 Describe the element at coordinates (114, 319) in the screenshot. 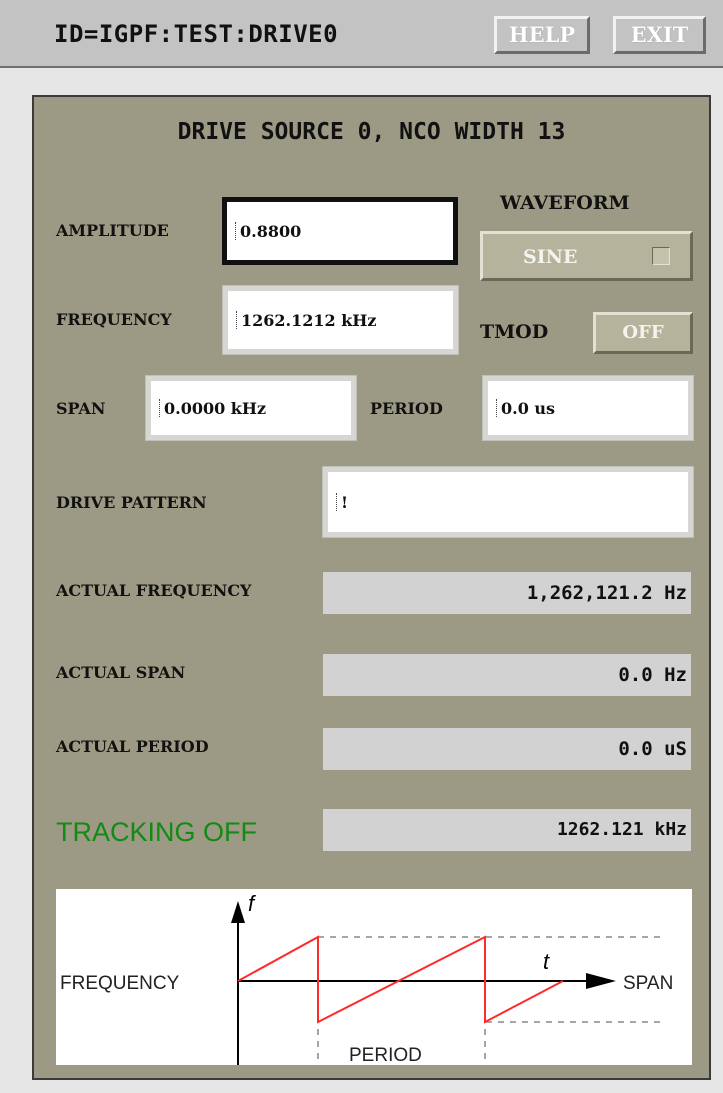

I see `frequency-label: FREQUENCY` at that location.